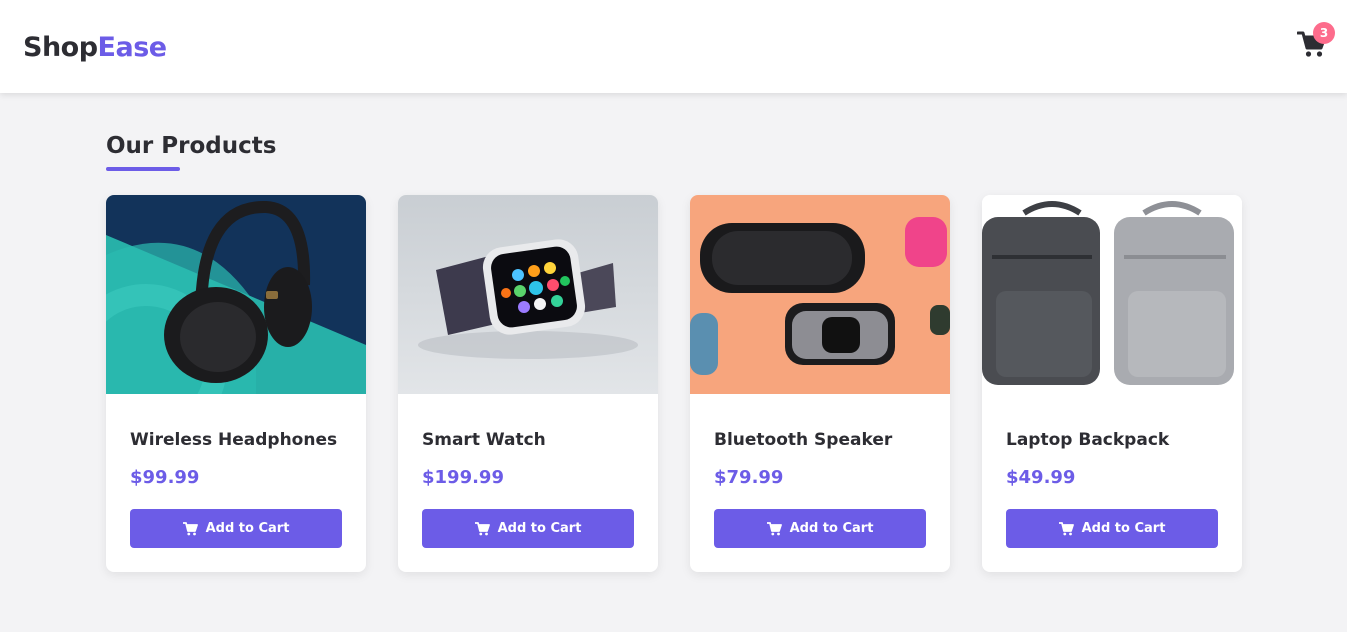  What do you see at coordinates (191, 146) in the screenshot?
I see `section-title: Our Products` at bounding box center [191, 146].